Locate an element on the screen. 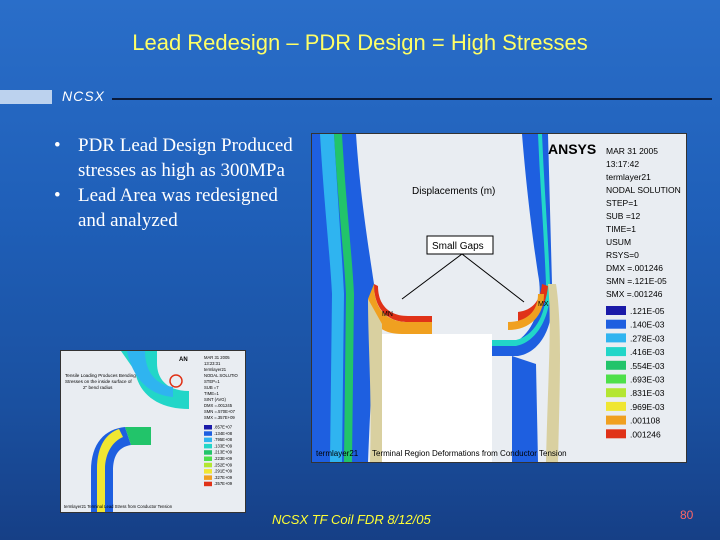 Image resolution: width=720 pixels, height=540 pixels. legend-value: .133E+09 is located at coordinates (223, 445).